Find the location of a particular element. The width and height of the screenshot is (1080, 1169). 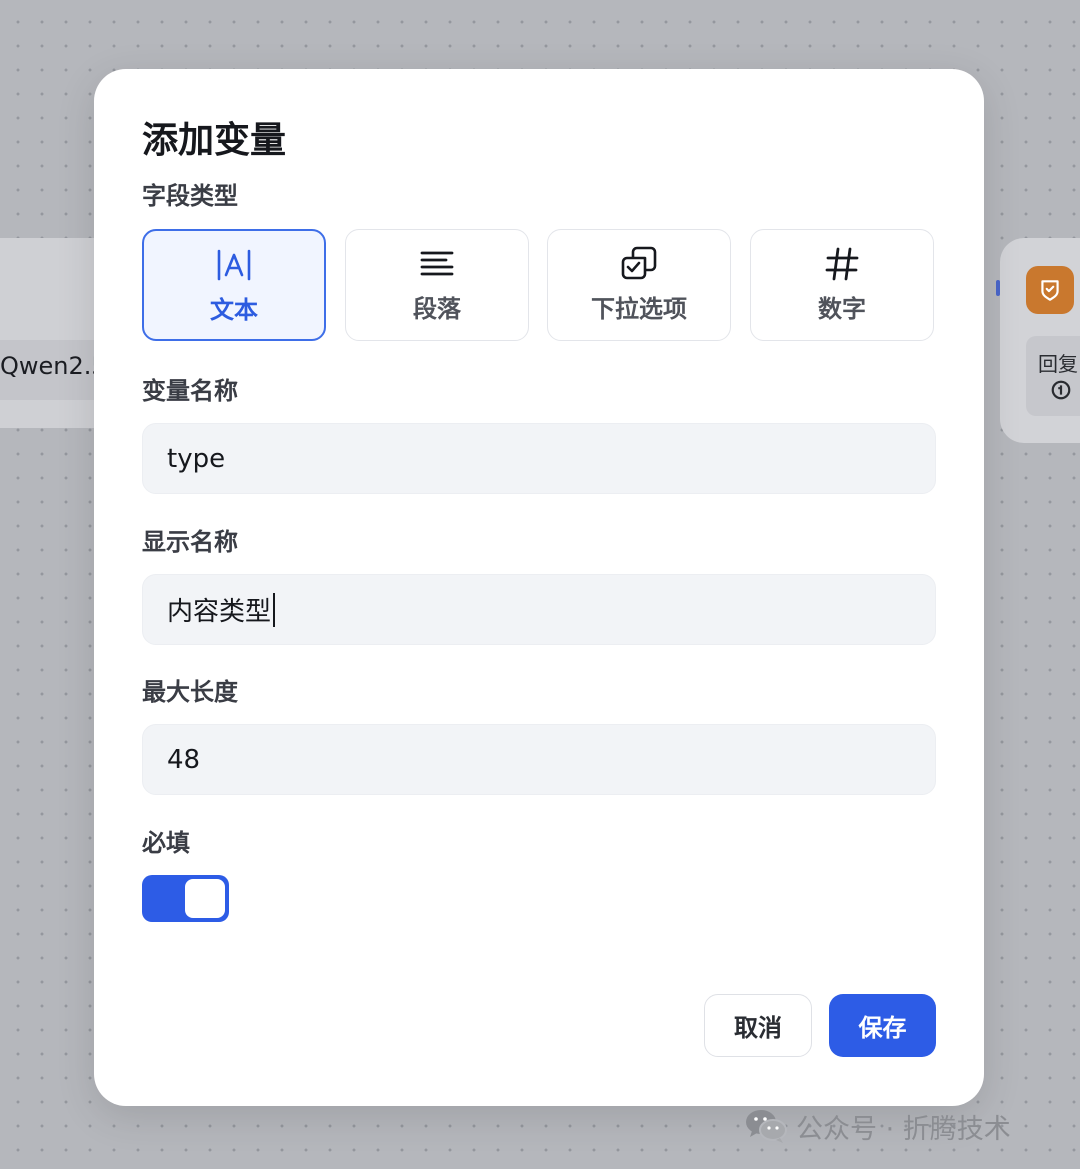

field-type-paragraph-label: 段落 is located at coordinates (437, 309).